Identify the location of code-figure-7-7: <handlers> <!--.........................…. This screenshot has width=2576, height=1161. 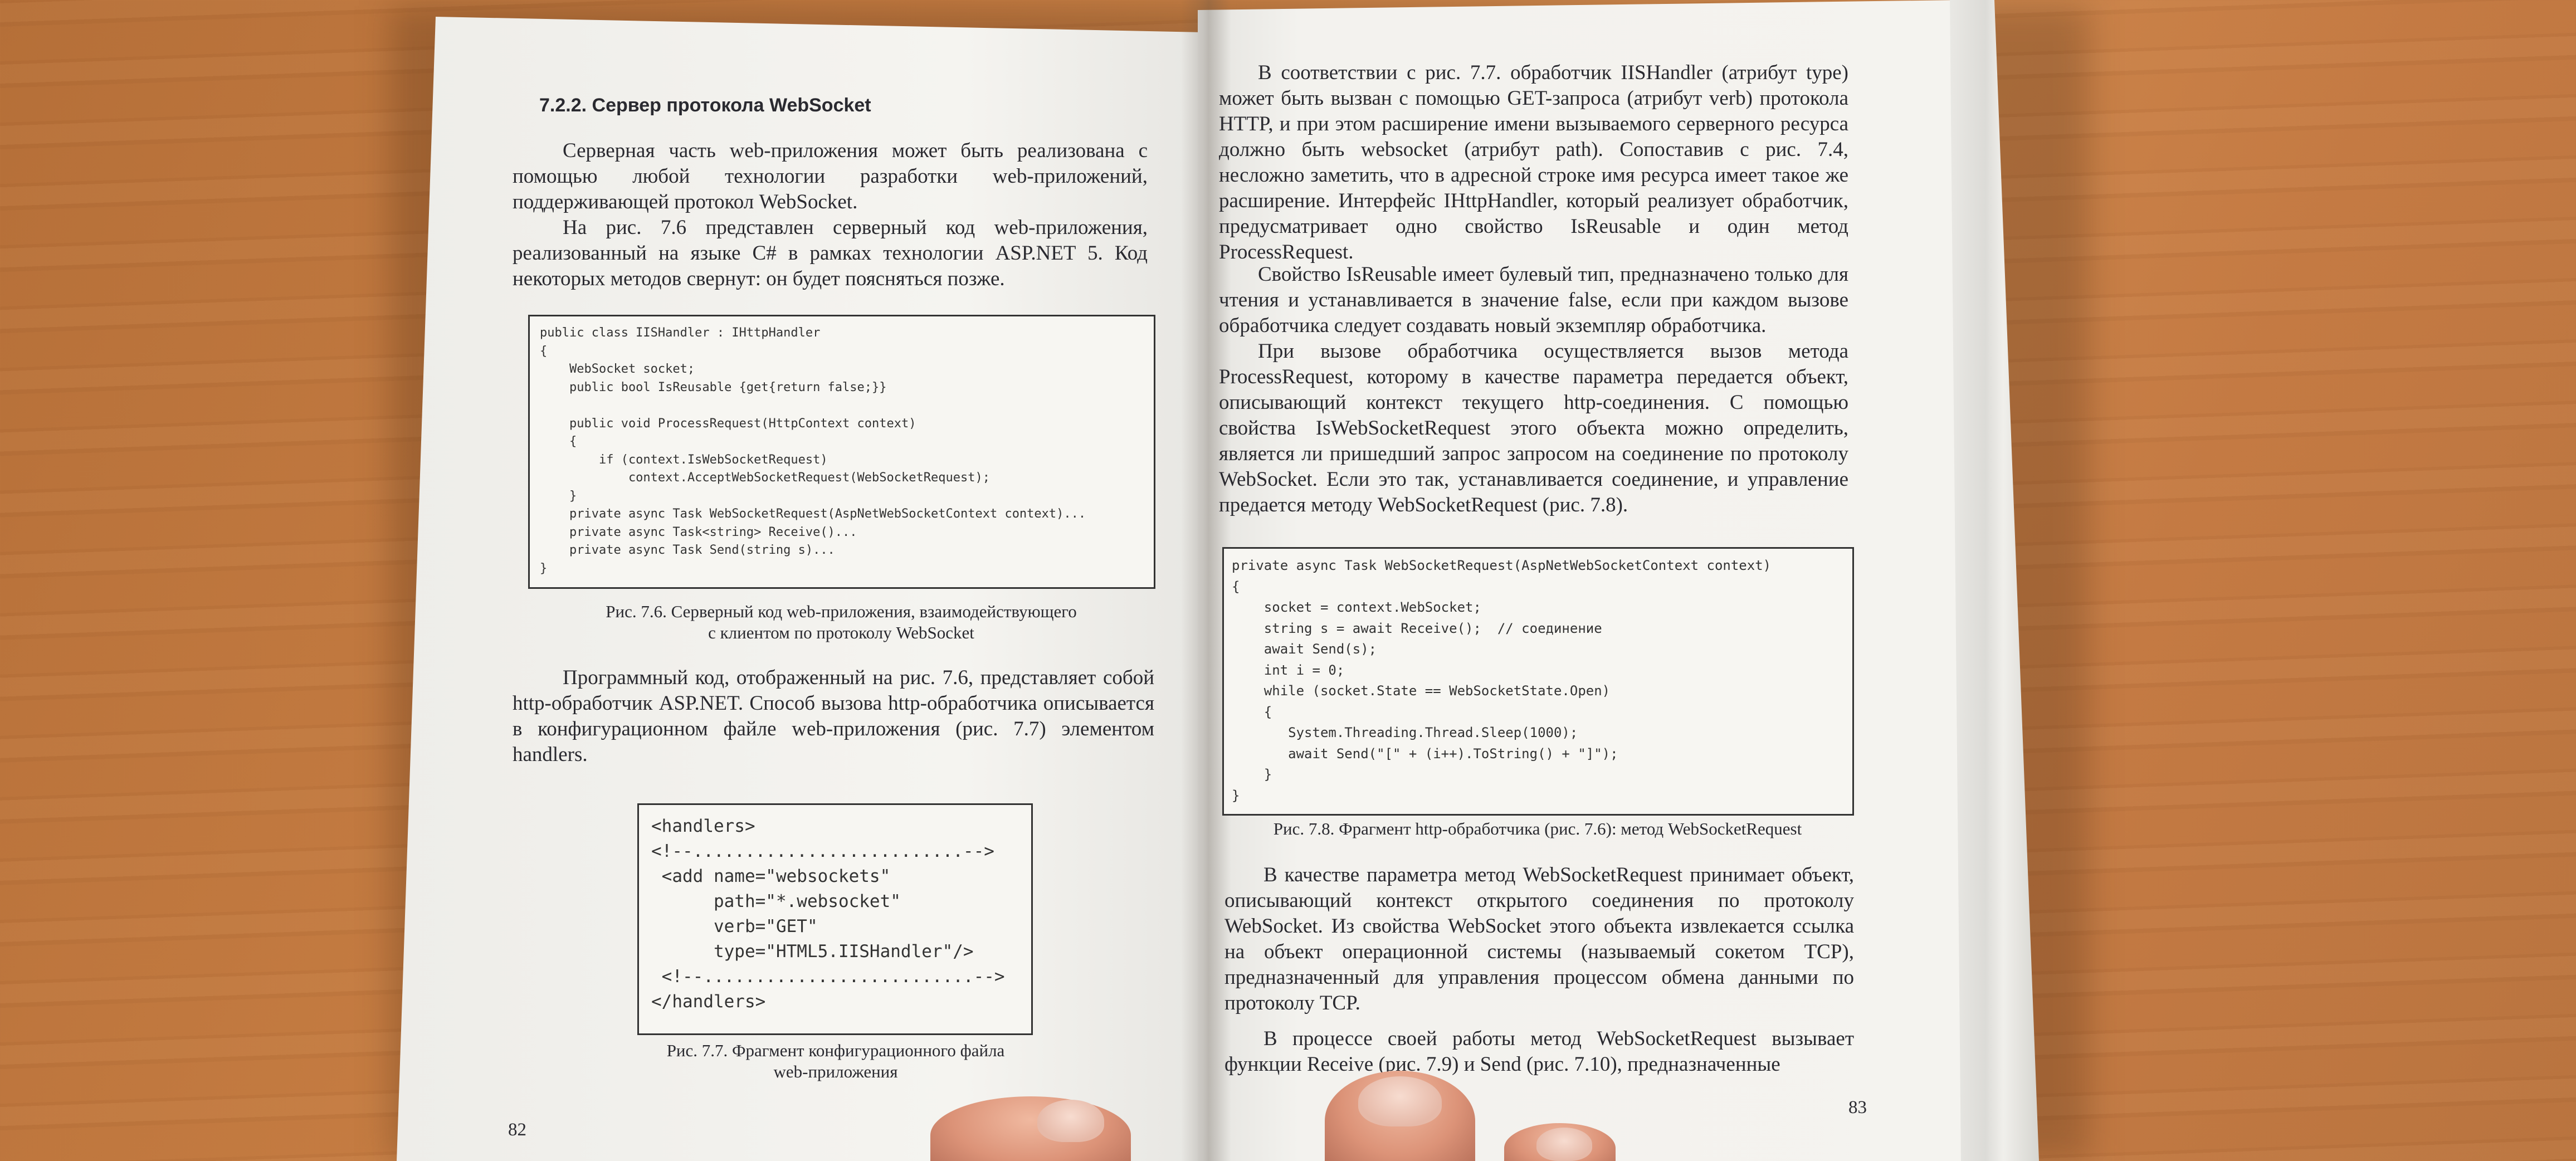
(835, 919).